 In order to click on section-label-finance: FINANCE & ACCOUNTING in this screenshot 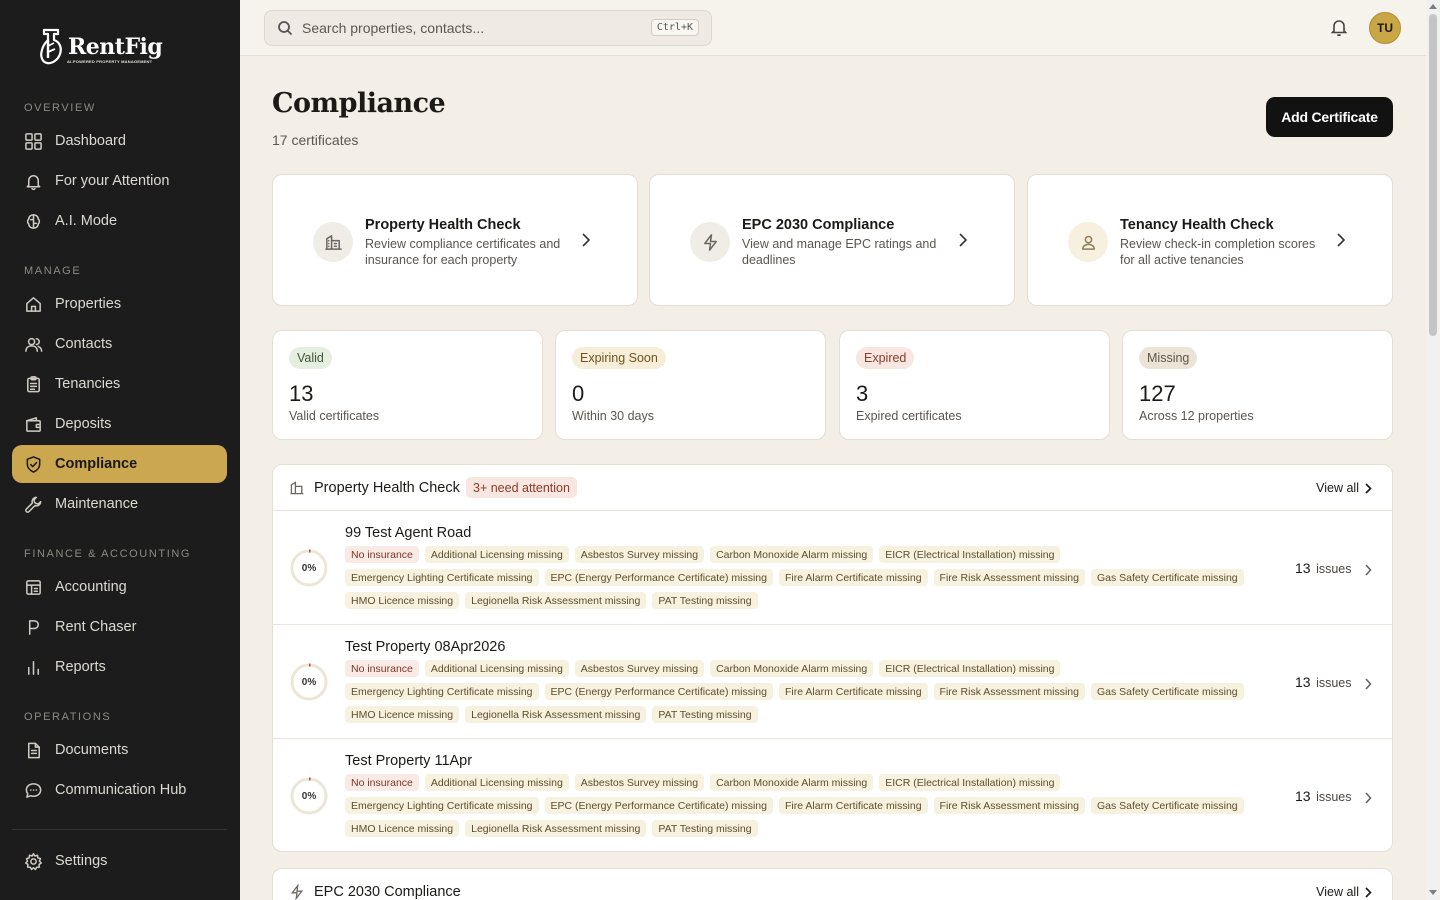, I will do `click(108, 554)`.